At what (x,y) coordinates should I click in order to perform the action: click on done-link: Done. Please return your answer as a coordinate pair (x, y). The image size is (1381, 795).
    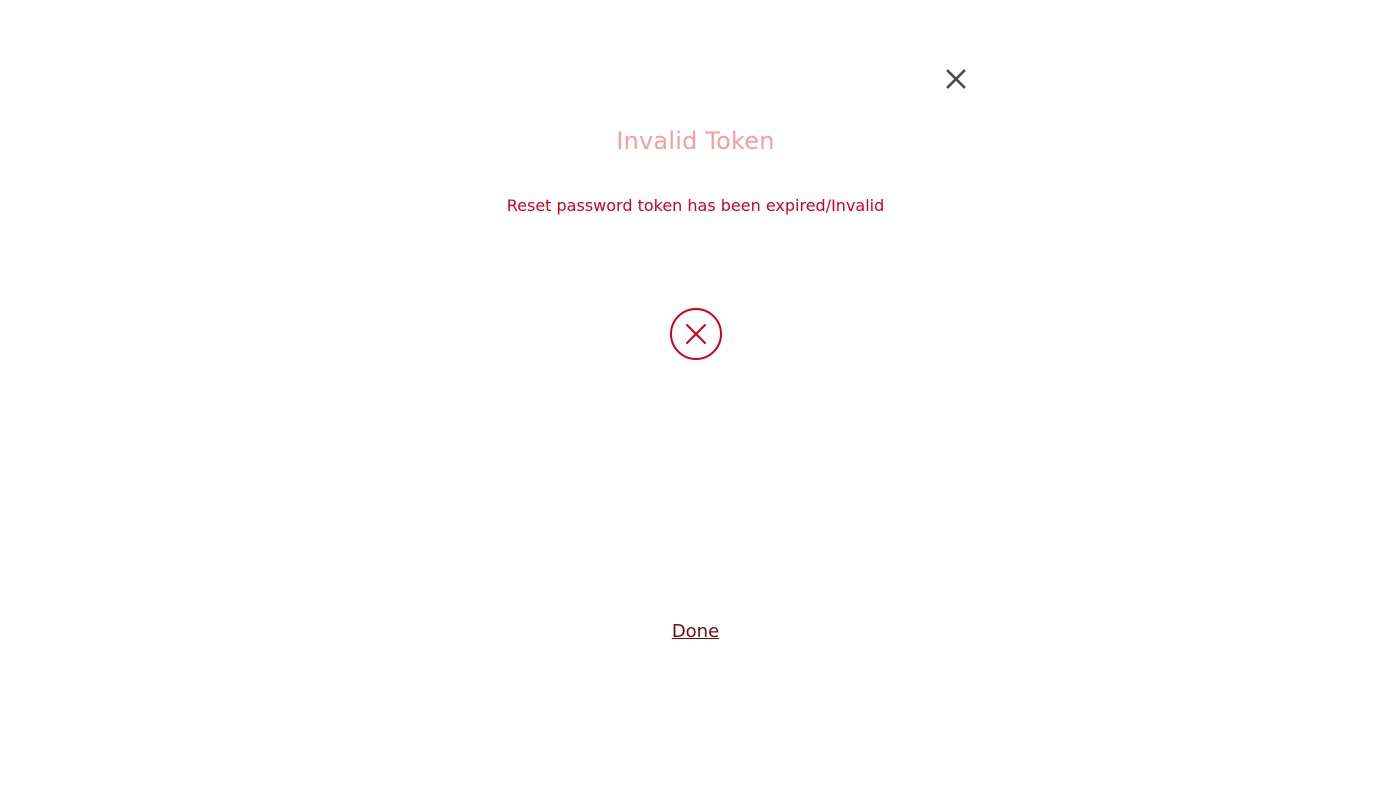
    Looking at the image, I should click on (695, 631).